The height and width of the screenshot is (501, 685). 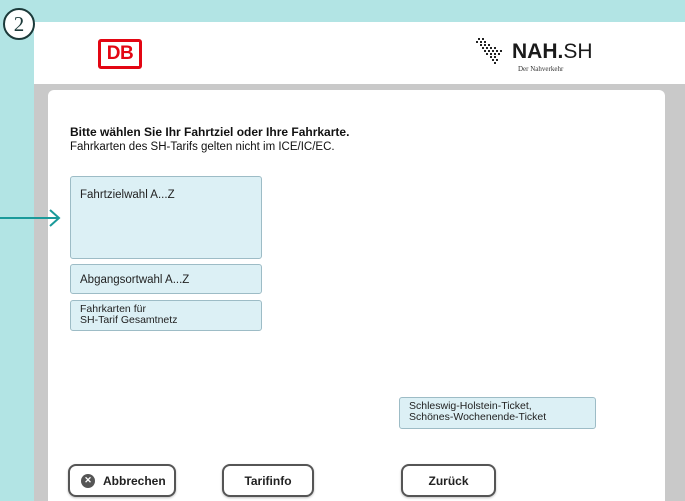 I want to click on sh-map-icon, so click(x=489, y=51).